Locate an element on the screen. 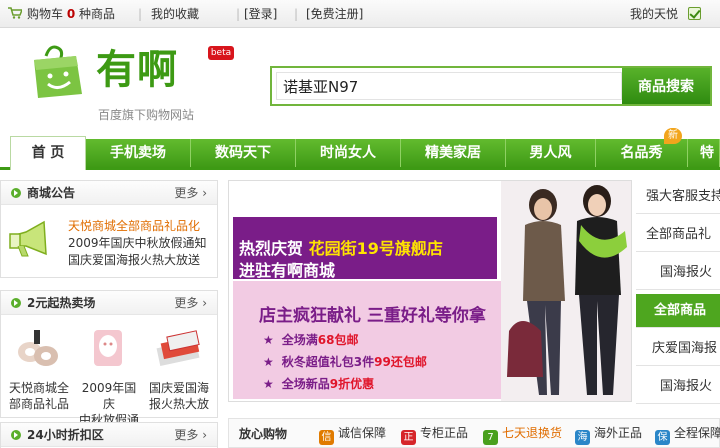  more-label: 更多 is located at coordinates (186, 303).